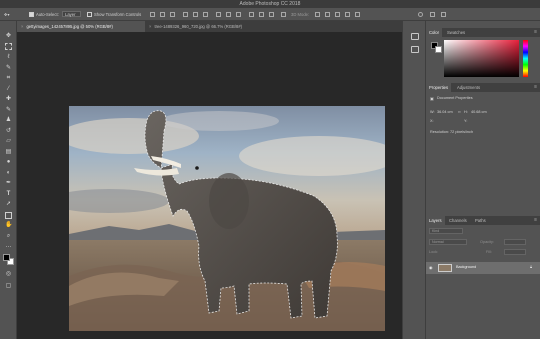  What do you see at coordinates (8, 225) in the screenshot?
I see `hand-icon: ✋` at bounding box center [8, 225].